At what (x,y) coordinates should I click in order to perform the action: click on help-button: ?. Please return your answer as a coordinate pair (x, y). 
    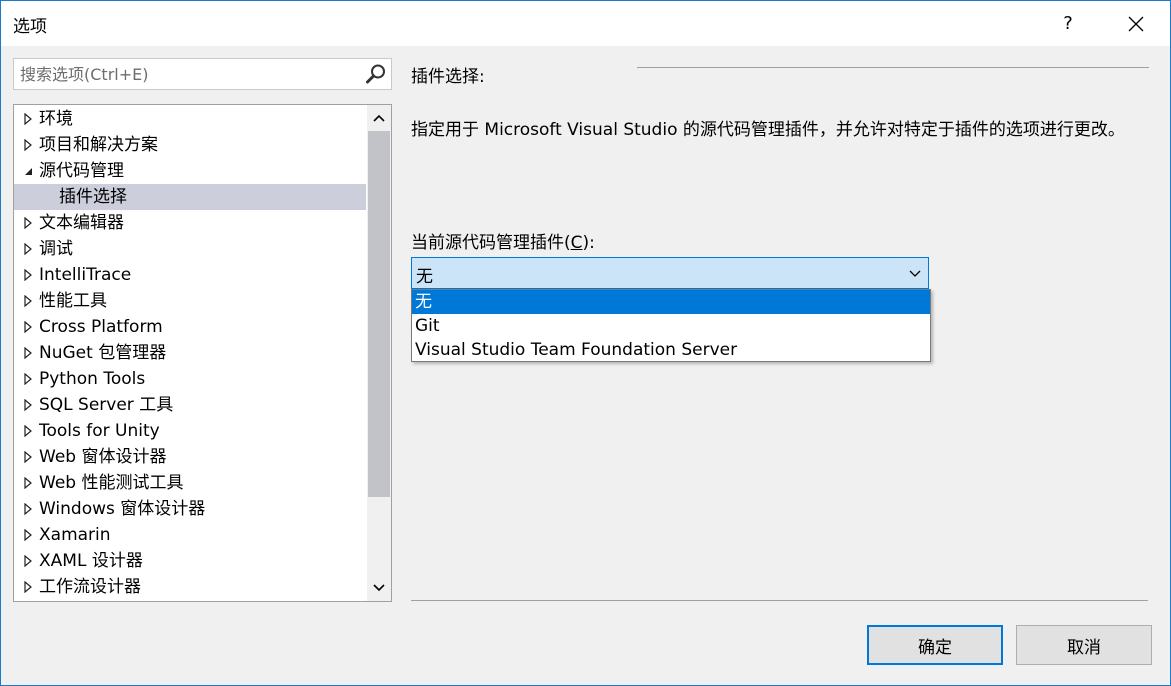
    Looking at the image, I should click on (1068, 23).